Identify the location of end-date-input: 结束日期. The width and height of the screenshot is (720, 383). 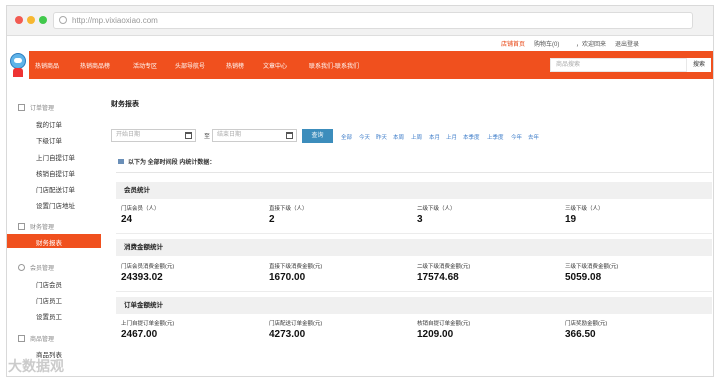
(254, 135).